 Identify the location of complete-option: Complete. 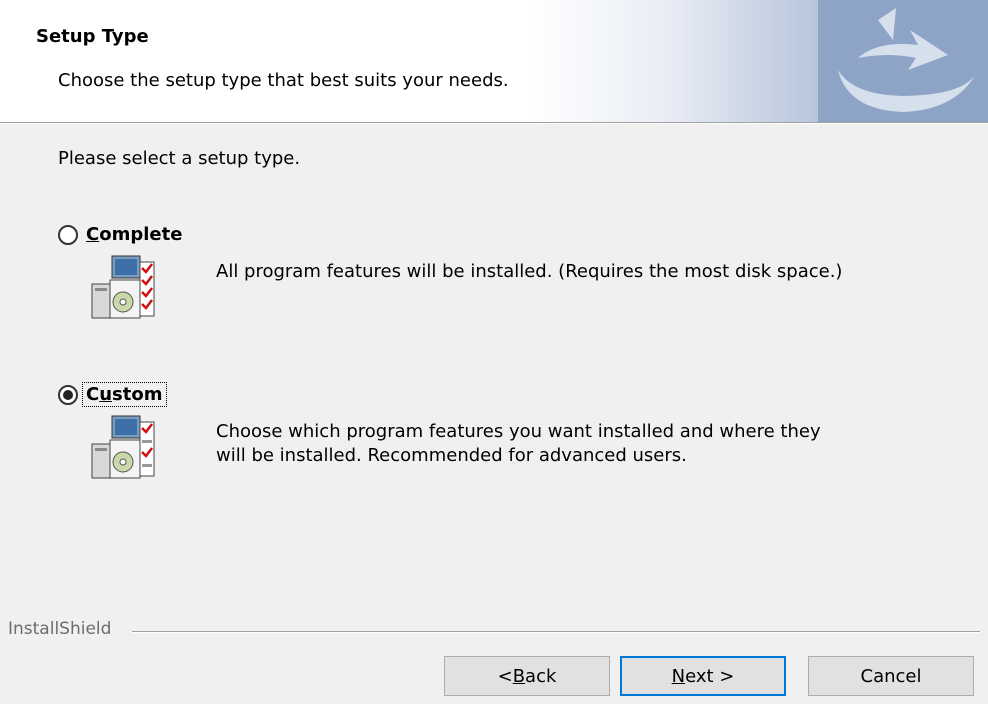
(121, 234).